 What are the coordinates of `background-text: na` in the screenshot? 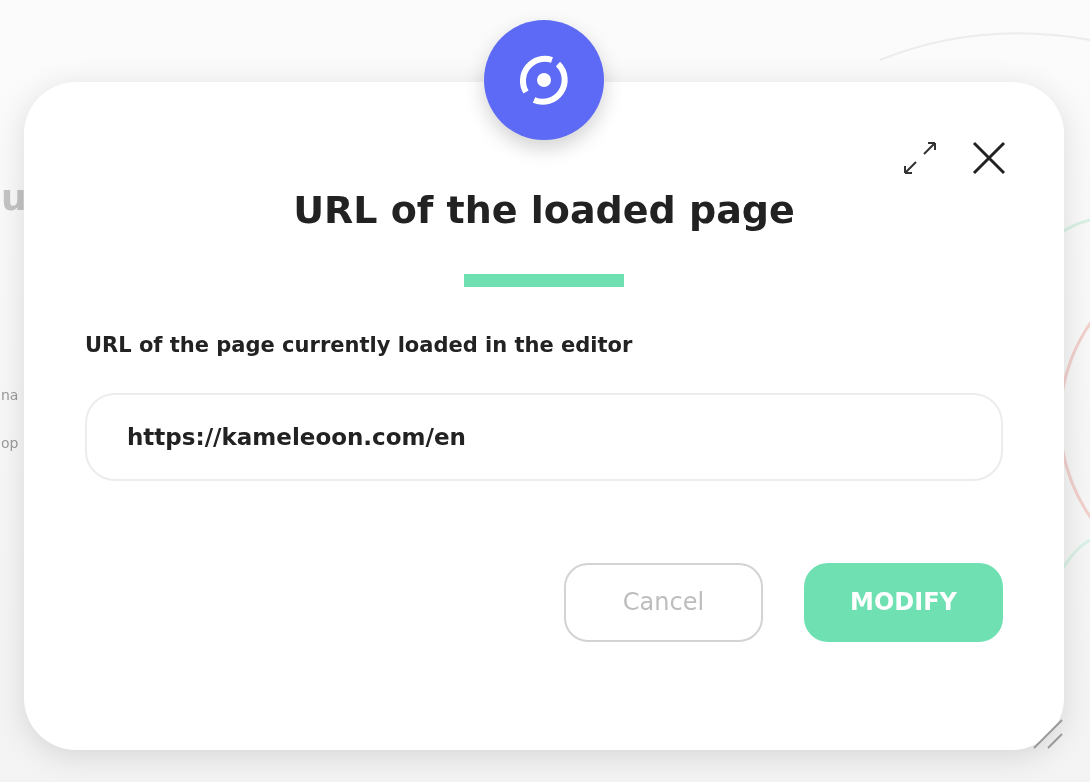 It's located at (10, 395).